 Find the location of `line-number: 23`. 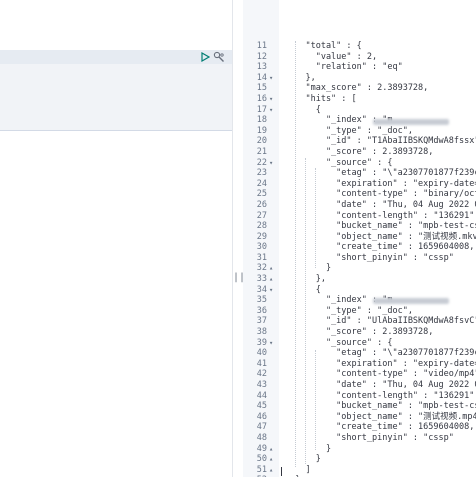

line-number: 23 is located at coordinates (261, 173).